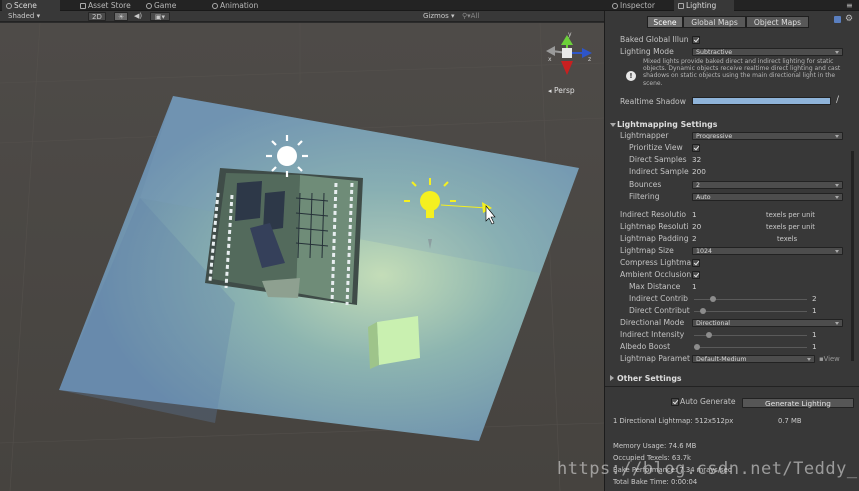  Describe the element at coordinates (655, 446) in the screenshot. I see `memory-usage: Memory Usage: 74.6 MB` at that location.